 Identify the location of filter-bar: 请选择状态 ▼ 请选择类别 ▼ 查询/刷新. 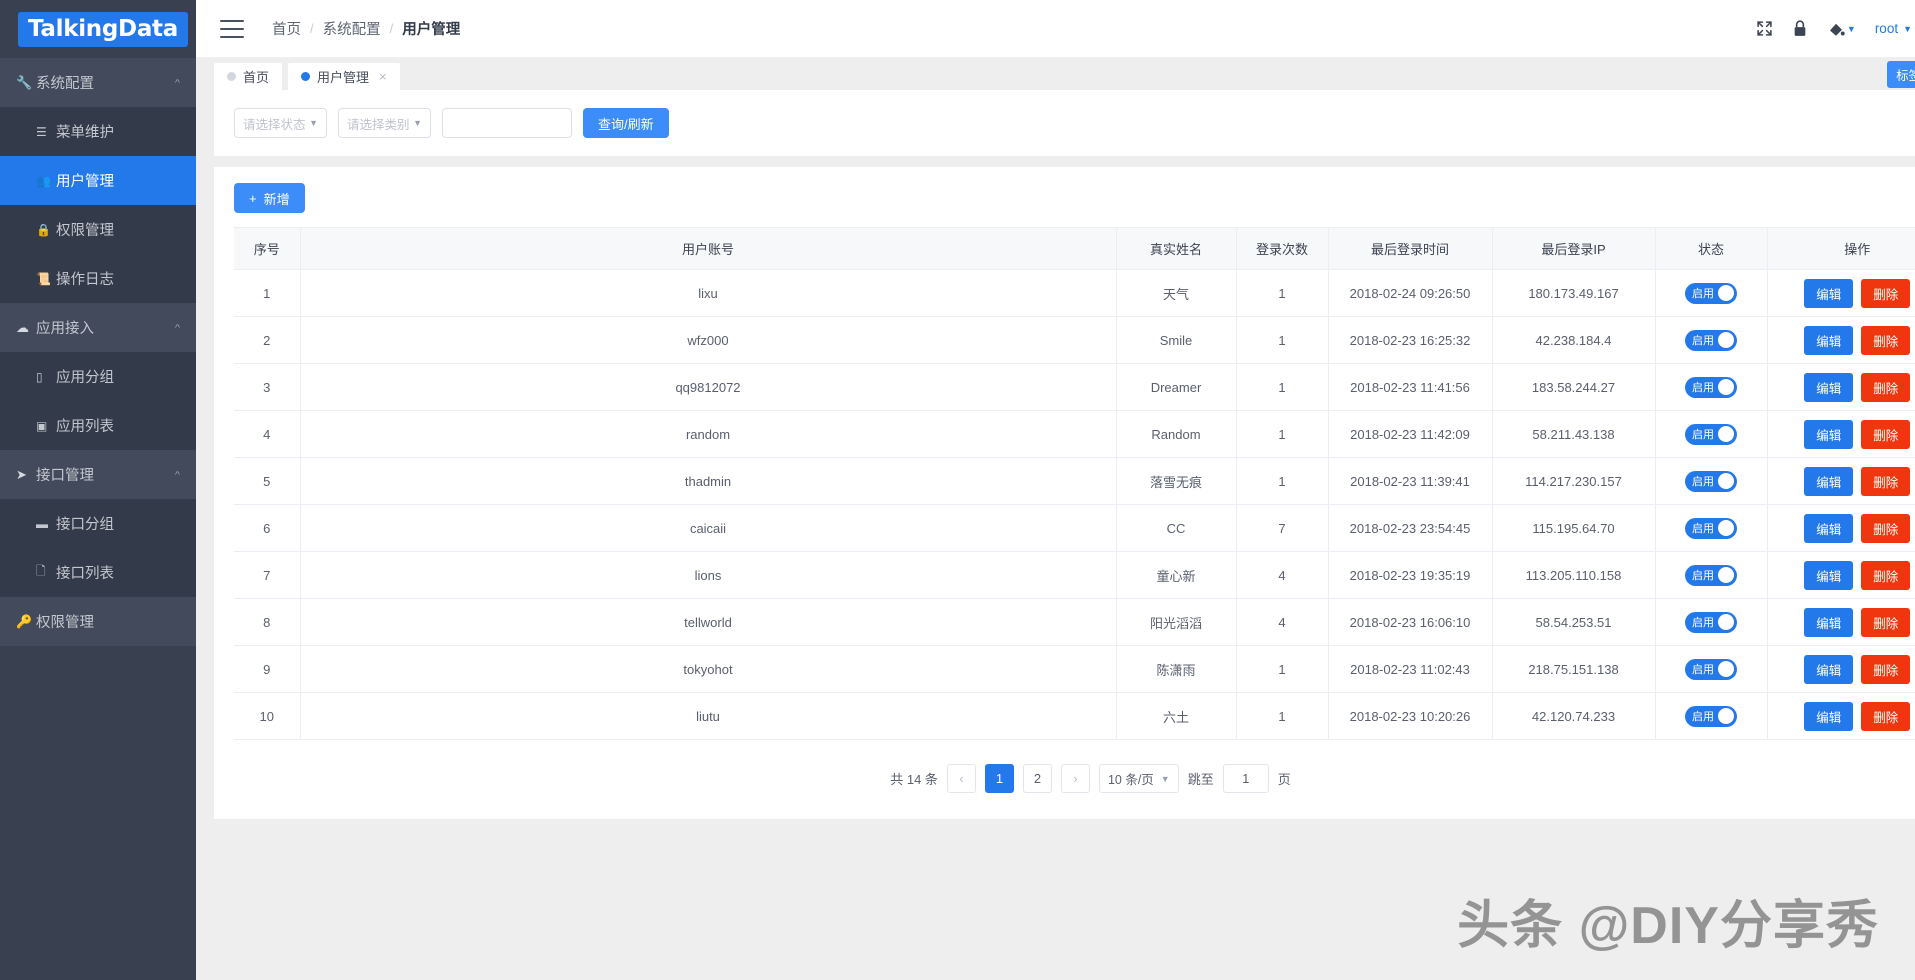
(1064, 123).